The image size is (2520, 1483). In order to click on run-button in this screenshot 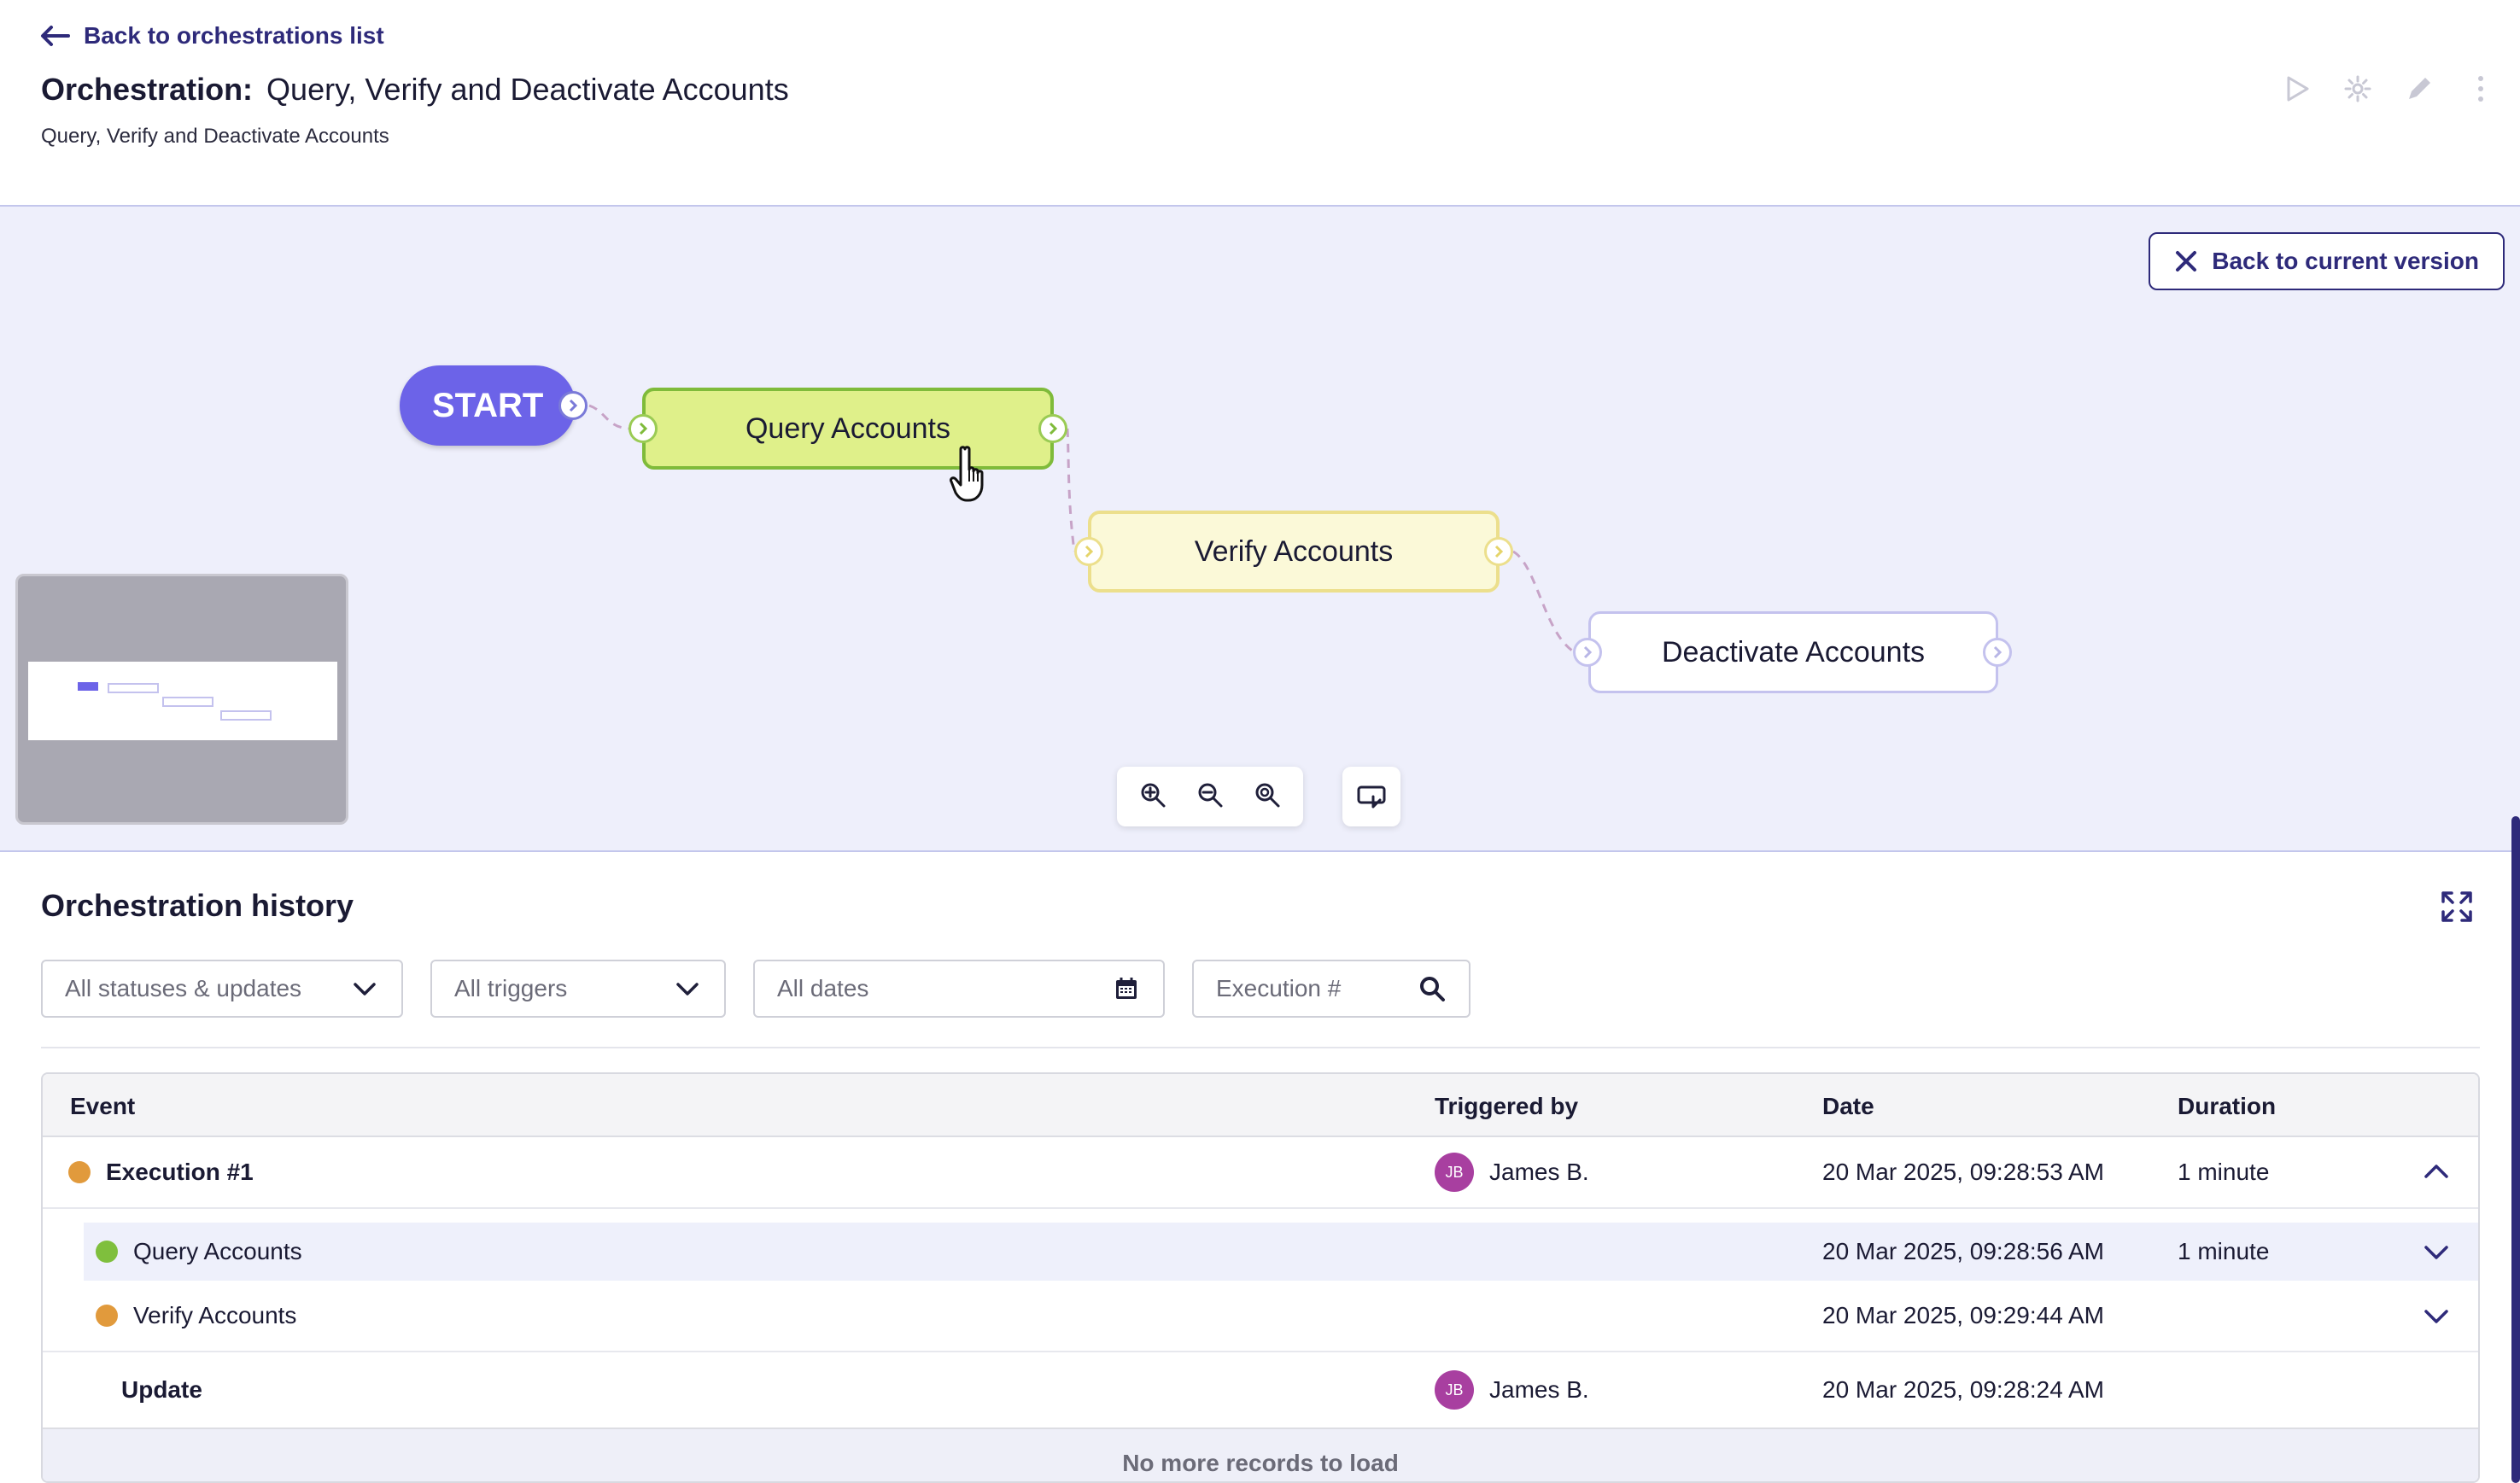, I will do `click(2296, 89)`.